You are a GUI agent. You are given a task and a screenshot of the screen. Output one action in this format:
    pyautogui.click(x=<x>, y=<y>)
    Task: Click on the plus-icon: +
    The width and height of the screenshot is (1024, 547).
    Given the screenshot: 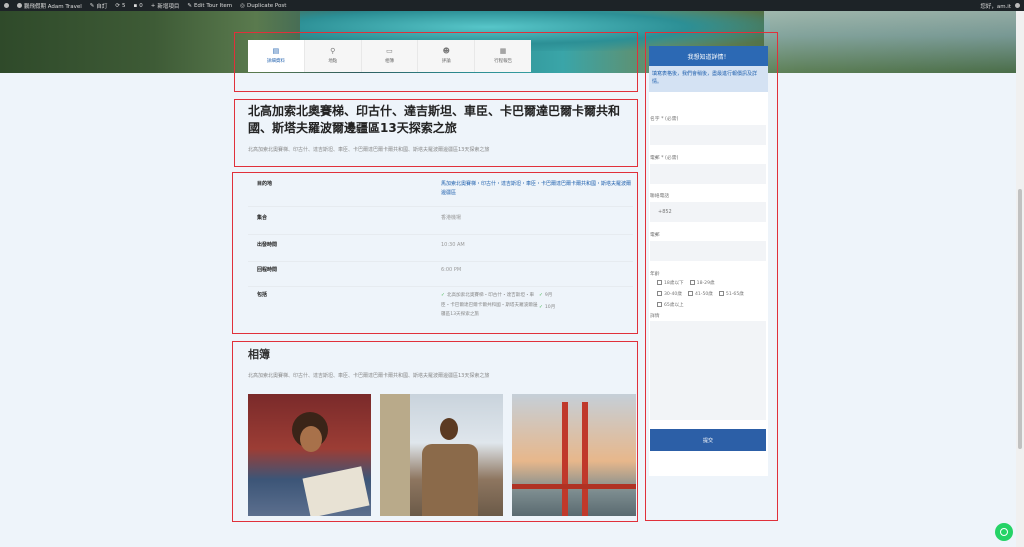 What is the action you would take?
    pyautogui.click(x=153, y=5)
    